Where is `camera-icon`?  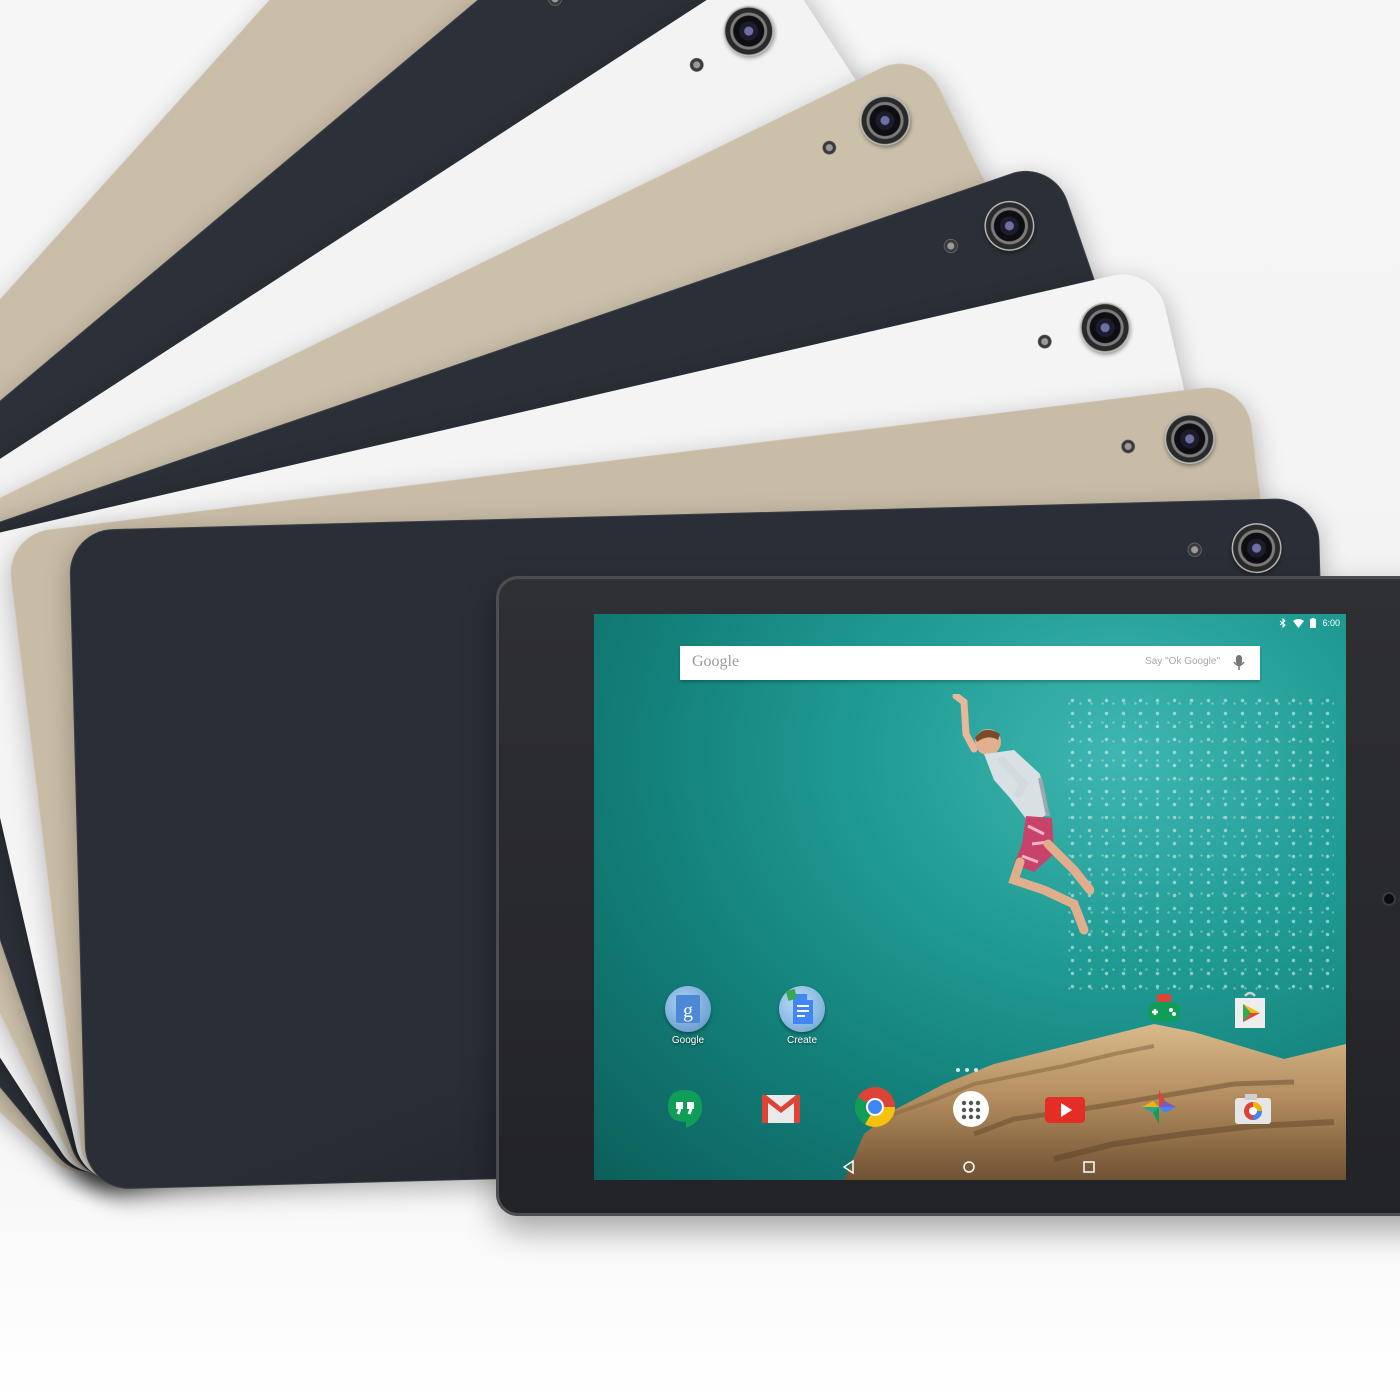 camera-icon is located at coordinates (1253, 1109).